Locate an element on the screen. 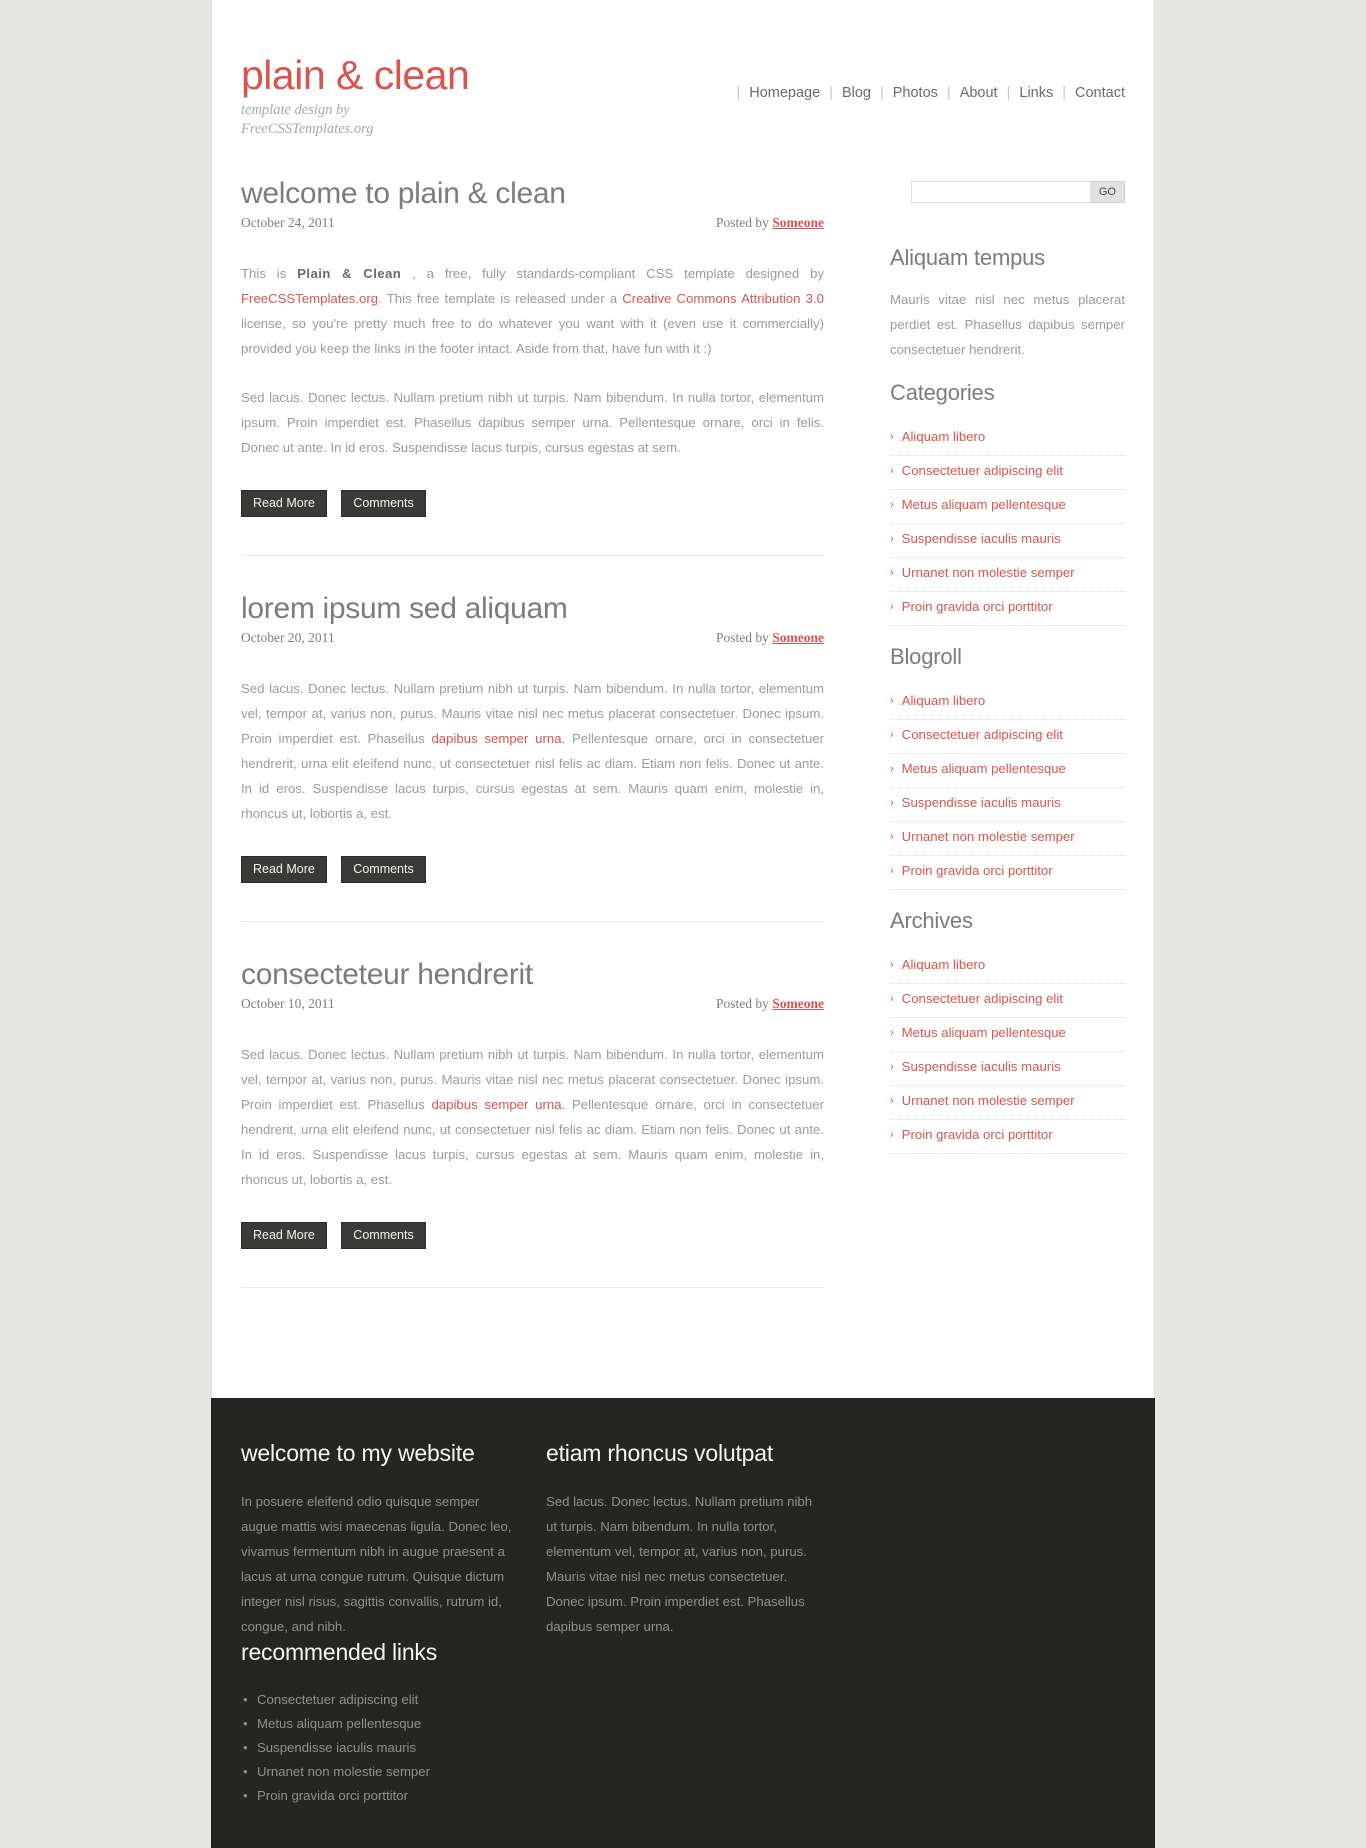 The width and height of the screenshot is (1366, 1848). archive-link: Proin gravida orci porttitor is located at coordinates (977, 1134).